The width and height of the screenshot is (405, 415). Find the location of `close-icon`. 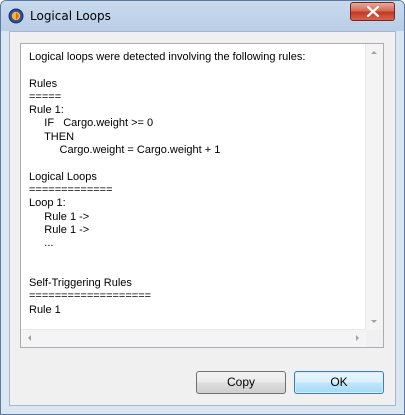

close-icon is located at coordinates (373, 11).